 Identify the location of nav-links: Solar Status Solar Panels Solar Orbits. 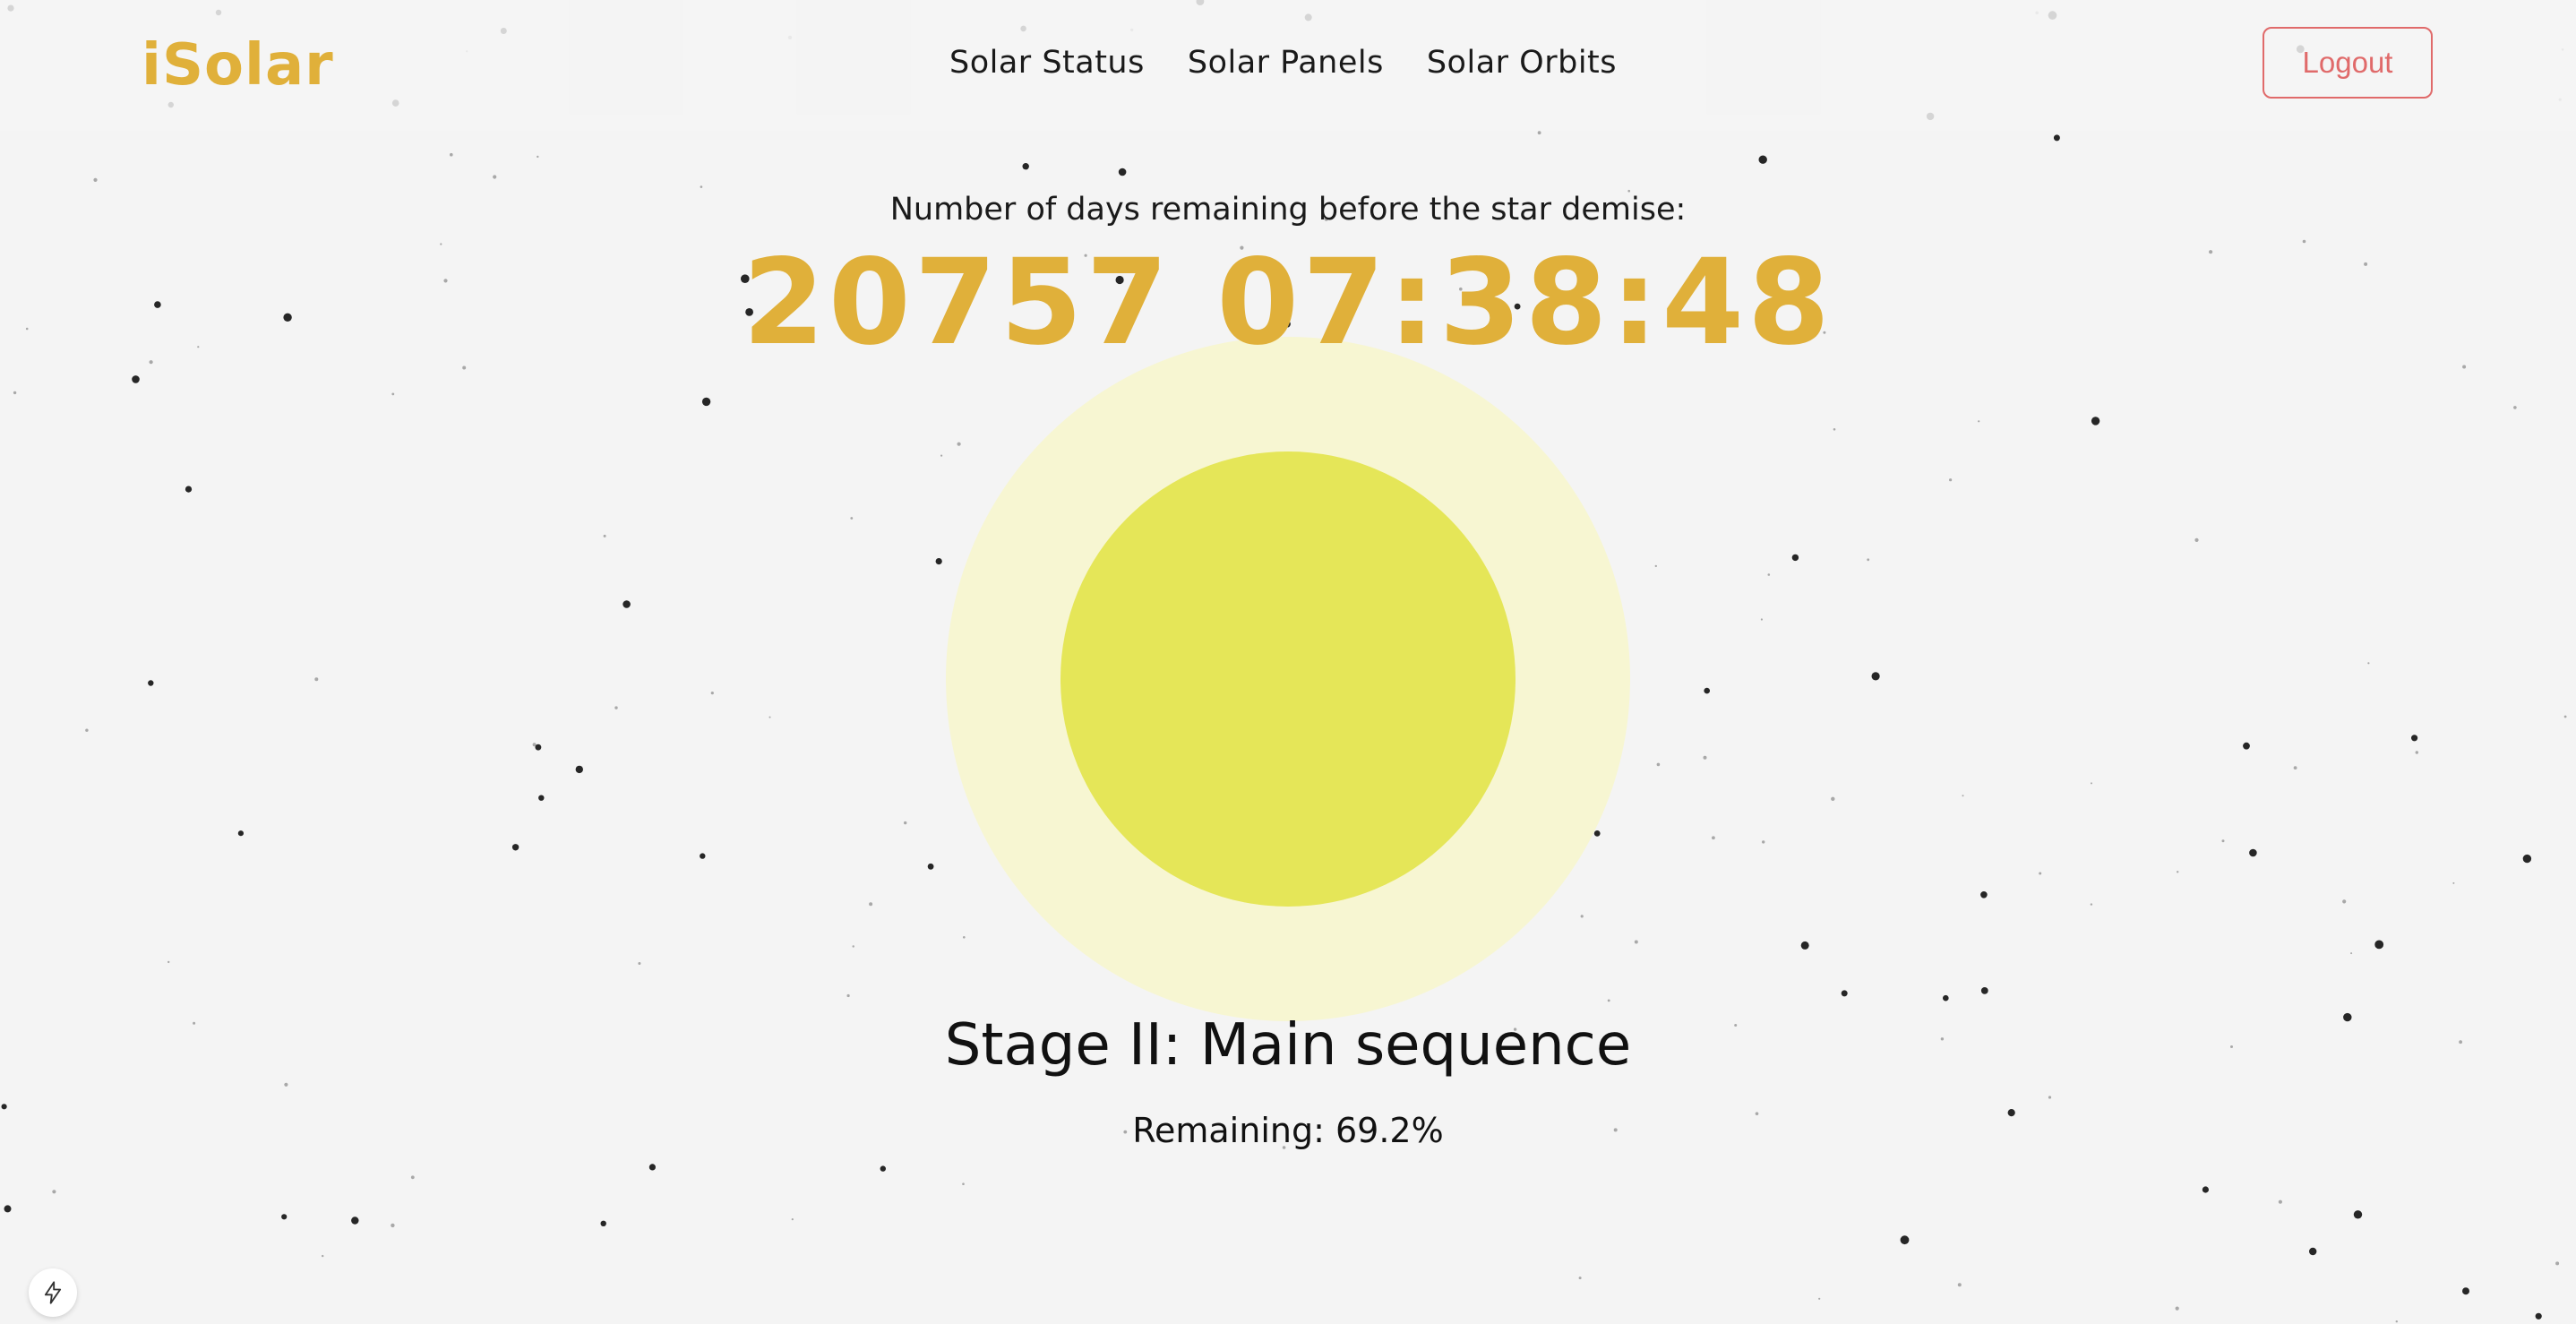
(1283, 63).